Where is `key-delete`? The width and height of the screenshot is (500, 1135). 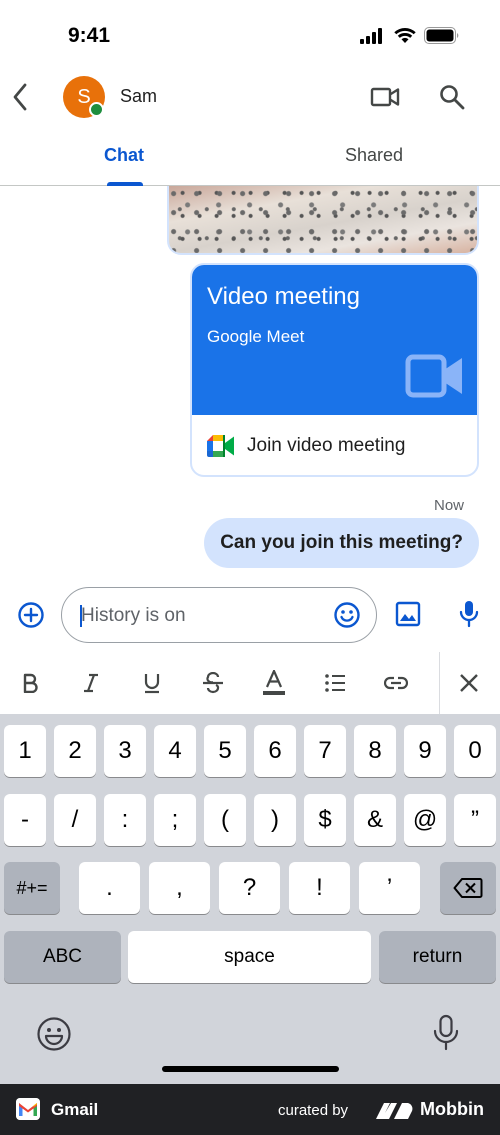
key-delete is located at coordinates (468, 888).